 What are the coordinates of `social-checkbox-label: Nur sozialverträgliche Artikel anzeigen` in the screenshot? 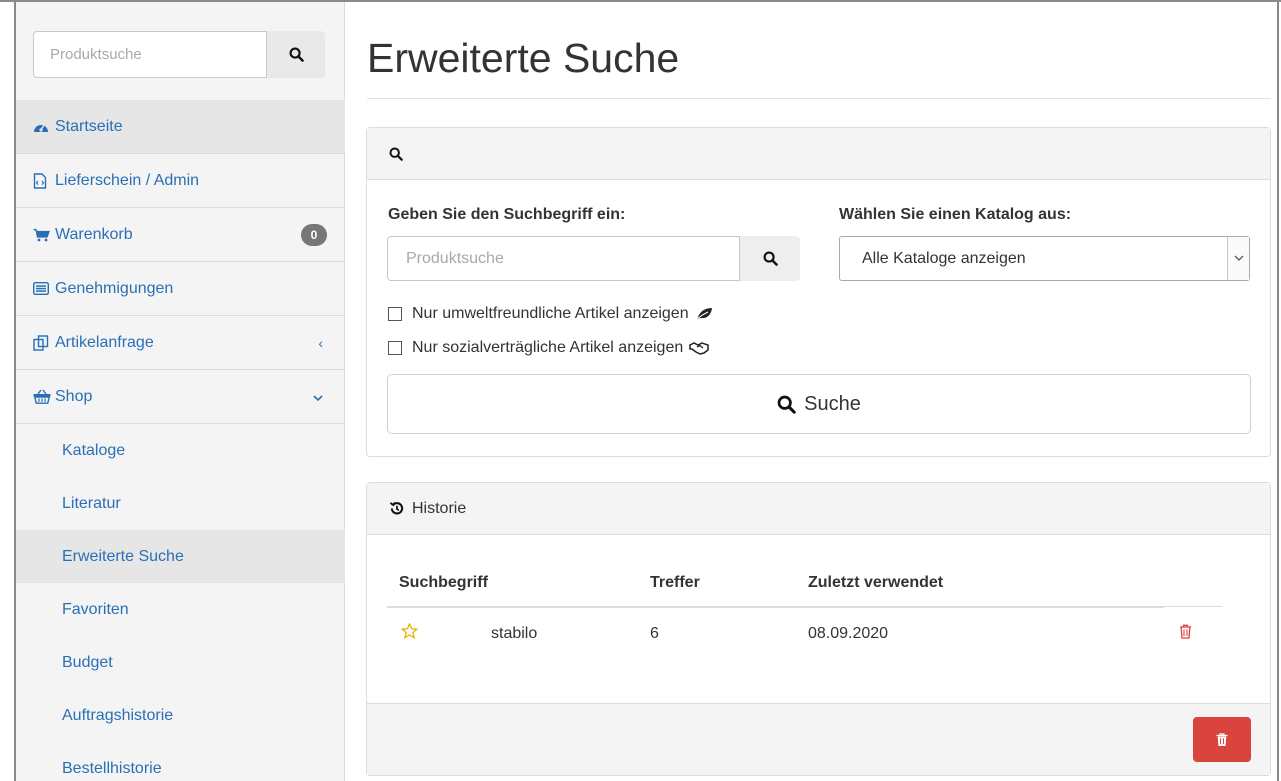 It's located at (548, 347).